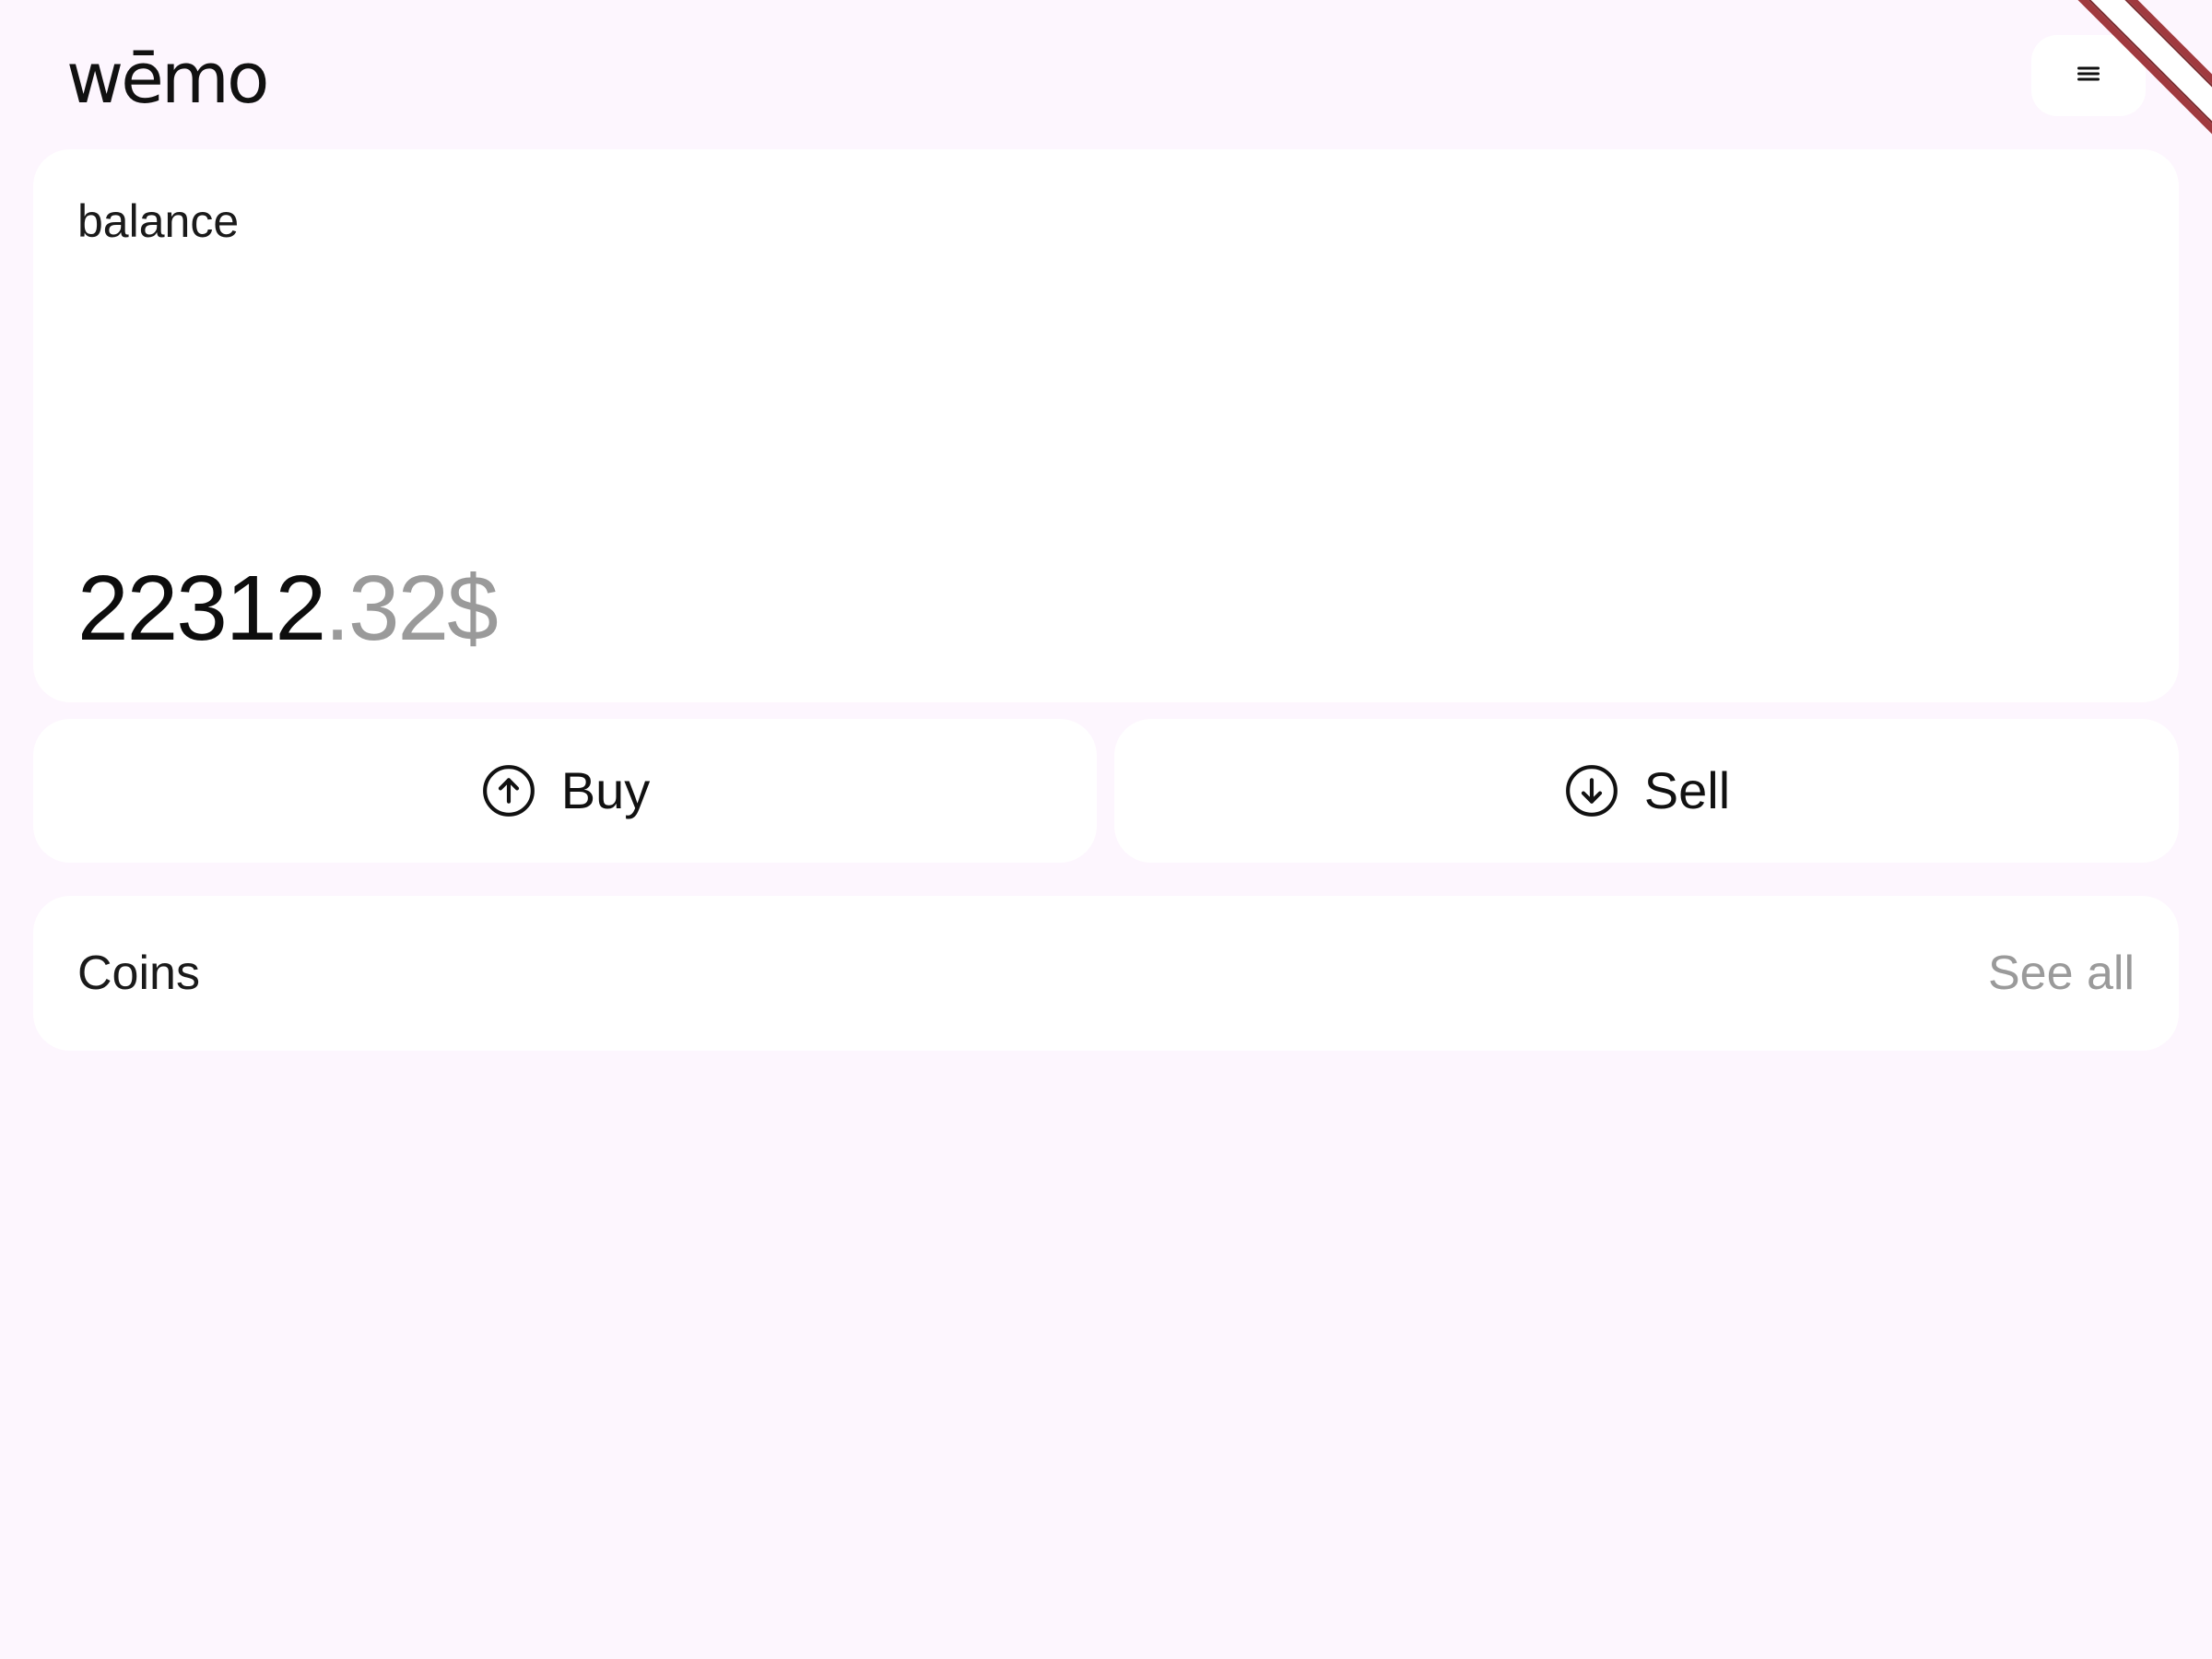 This screenshot has height=1659, width=2212. I want to click on balance-integer: 22312, so click(201, 608).